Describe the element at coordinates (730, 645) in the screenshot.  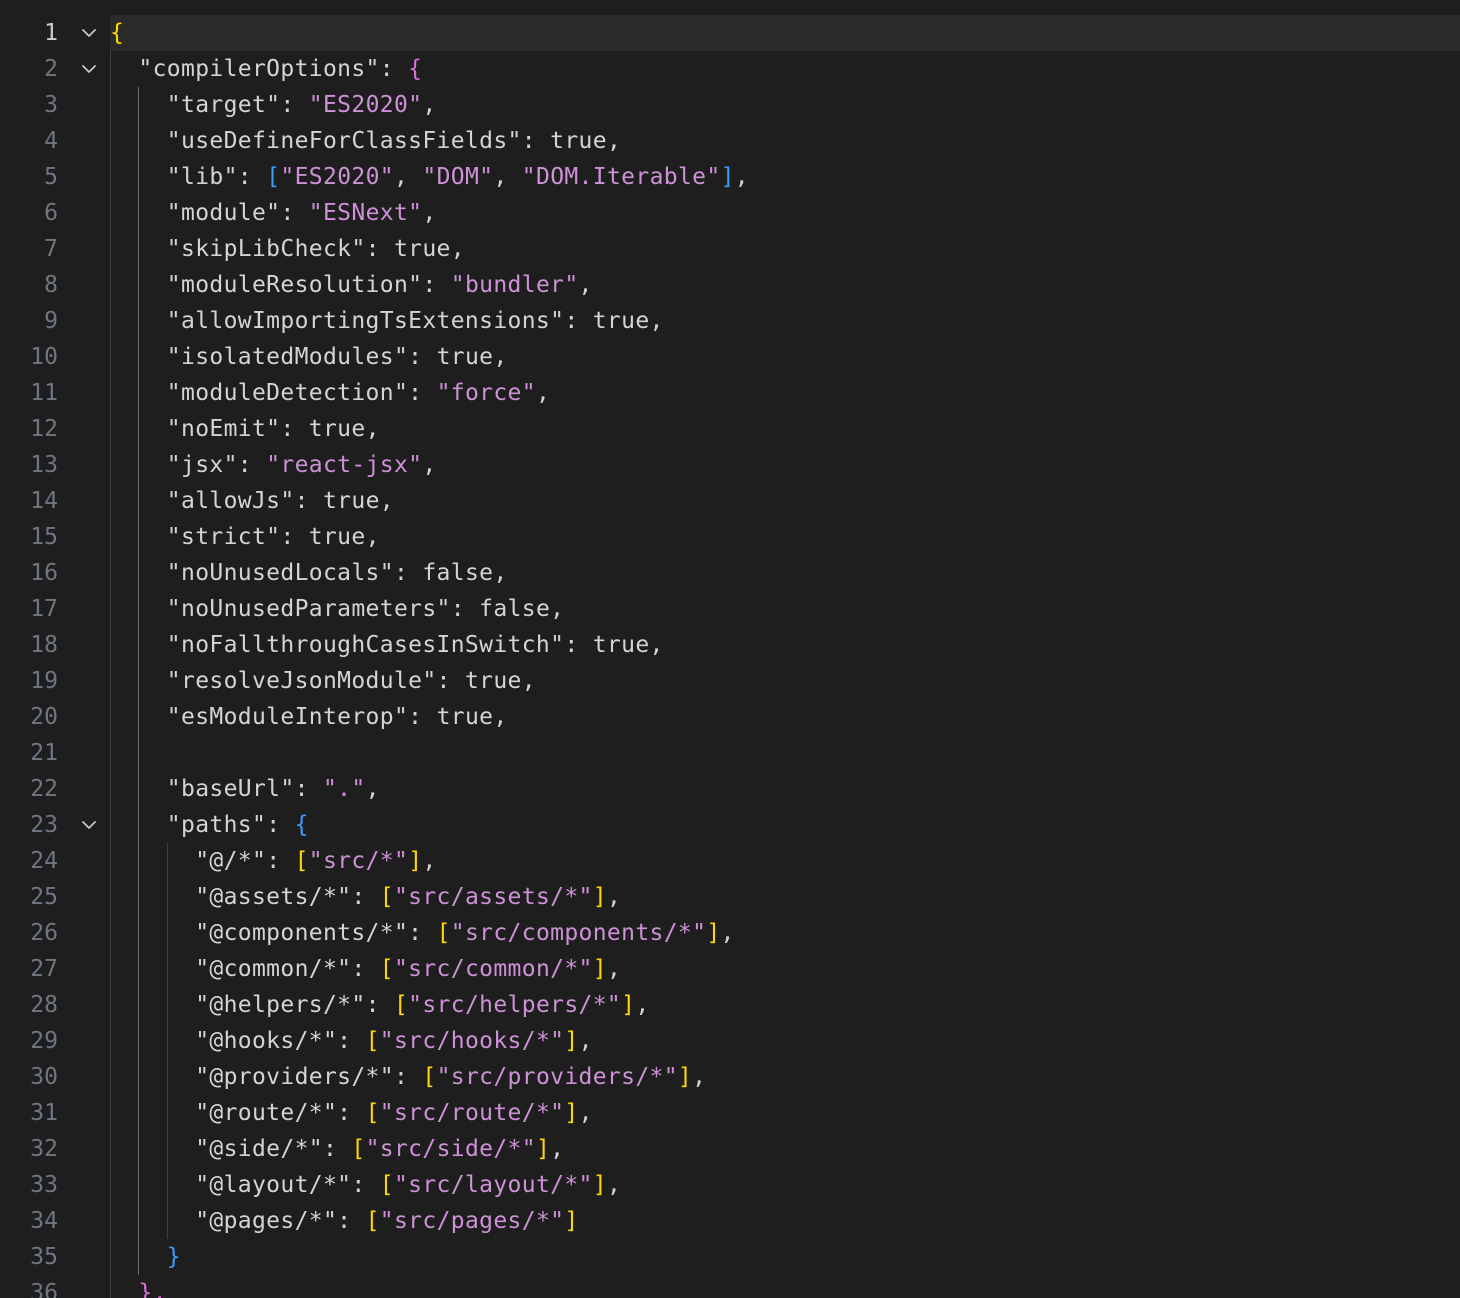
I see `code-line: 18 "noFallthroughCasesInSwitch": true,` at that location.